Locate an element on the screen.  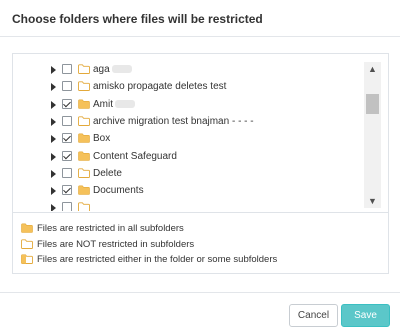
tree-row: amisko propagate deletes test is located at coordinates (188, 87).